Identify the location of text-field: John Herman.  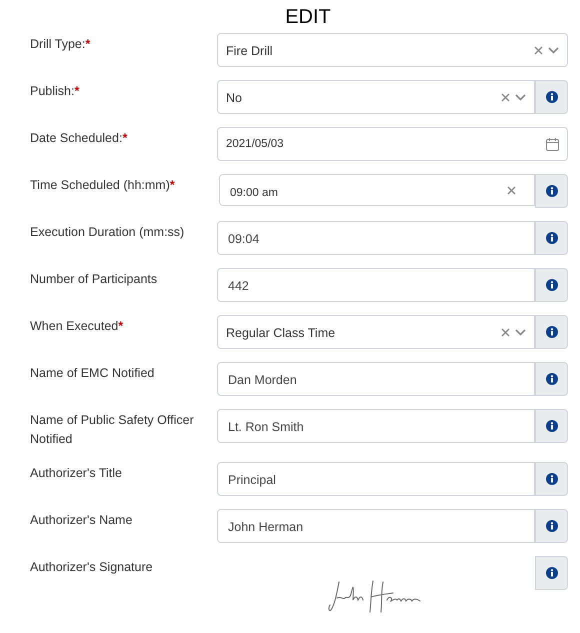
(376, 526).